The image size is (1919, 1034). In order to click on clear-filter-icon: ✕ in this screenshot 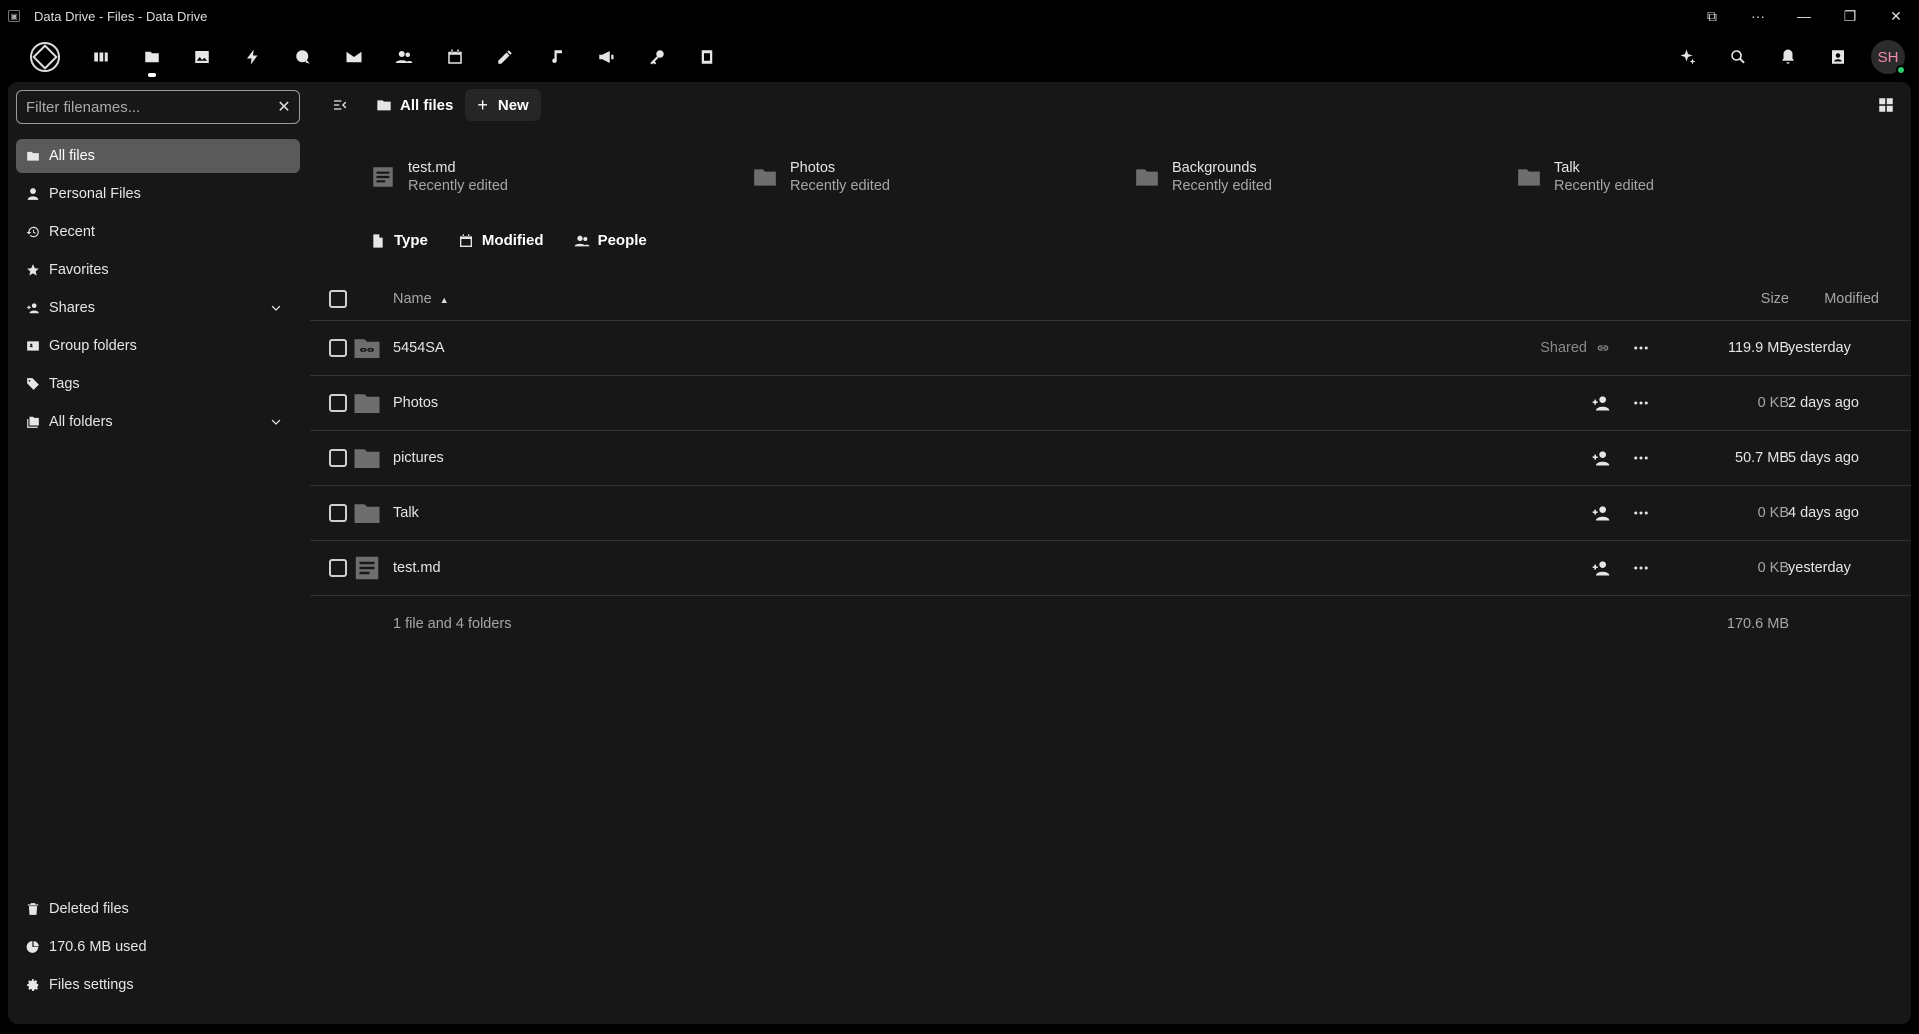, I will do `click(284, 107)`.